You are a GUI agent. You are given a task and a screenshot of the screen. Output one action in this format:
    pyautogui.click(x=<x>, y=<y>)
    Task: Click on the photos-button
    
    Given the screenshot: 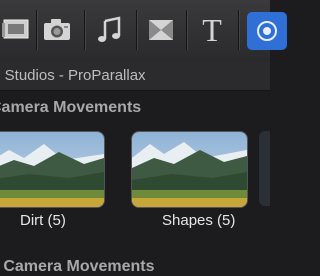 What is the action you would take?
    pyautogui.click(x=57, y=30)
    